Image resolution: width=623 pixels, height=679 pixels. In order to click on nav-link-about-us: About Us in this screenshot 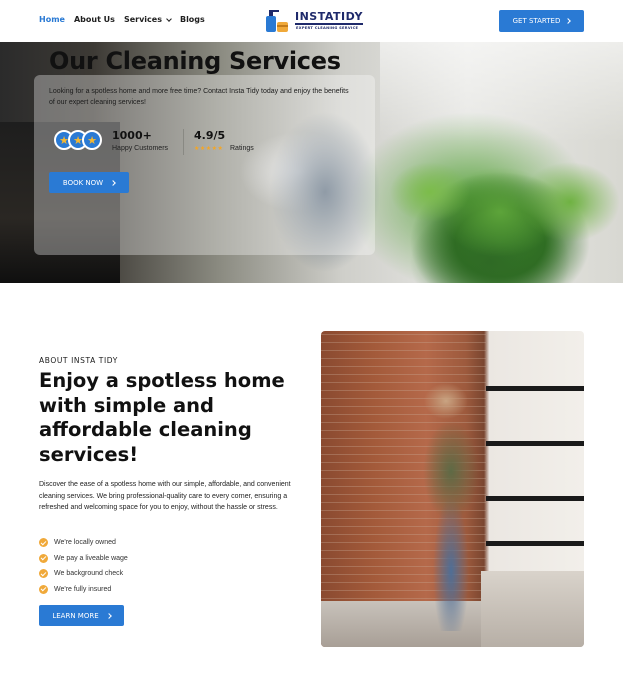, I will do `click(94, 19)`.